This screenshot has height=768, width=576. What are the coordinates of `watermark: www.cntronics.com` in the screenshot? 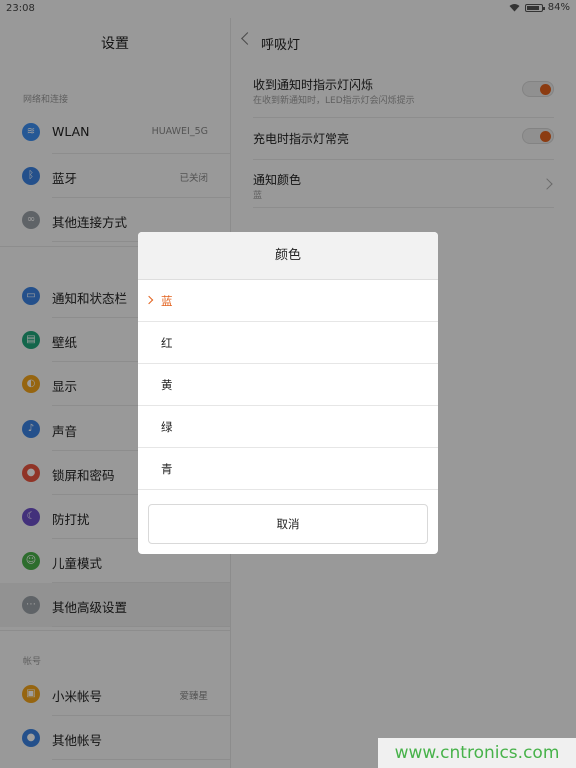 It's located at (477, 753).